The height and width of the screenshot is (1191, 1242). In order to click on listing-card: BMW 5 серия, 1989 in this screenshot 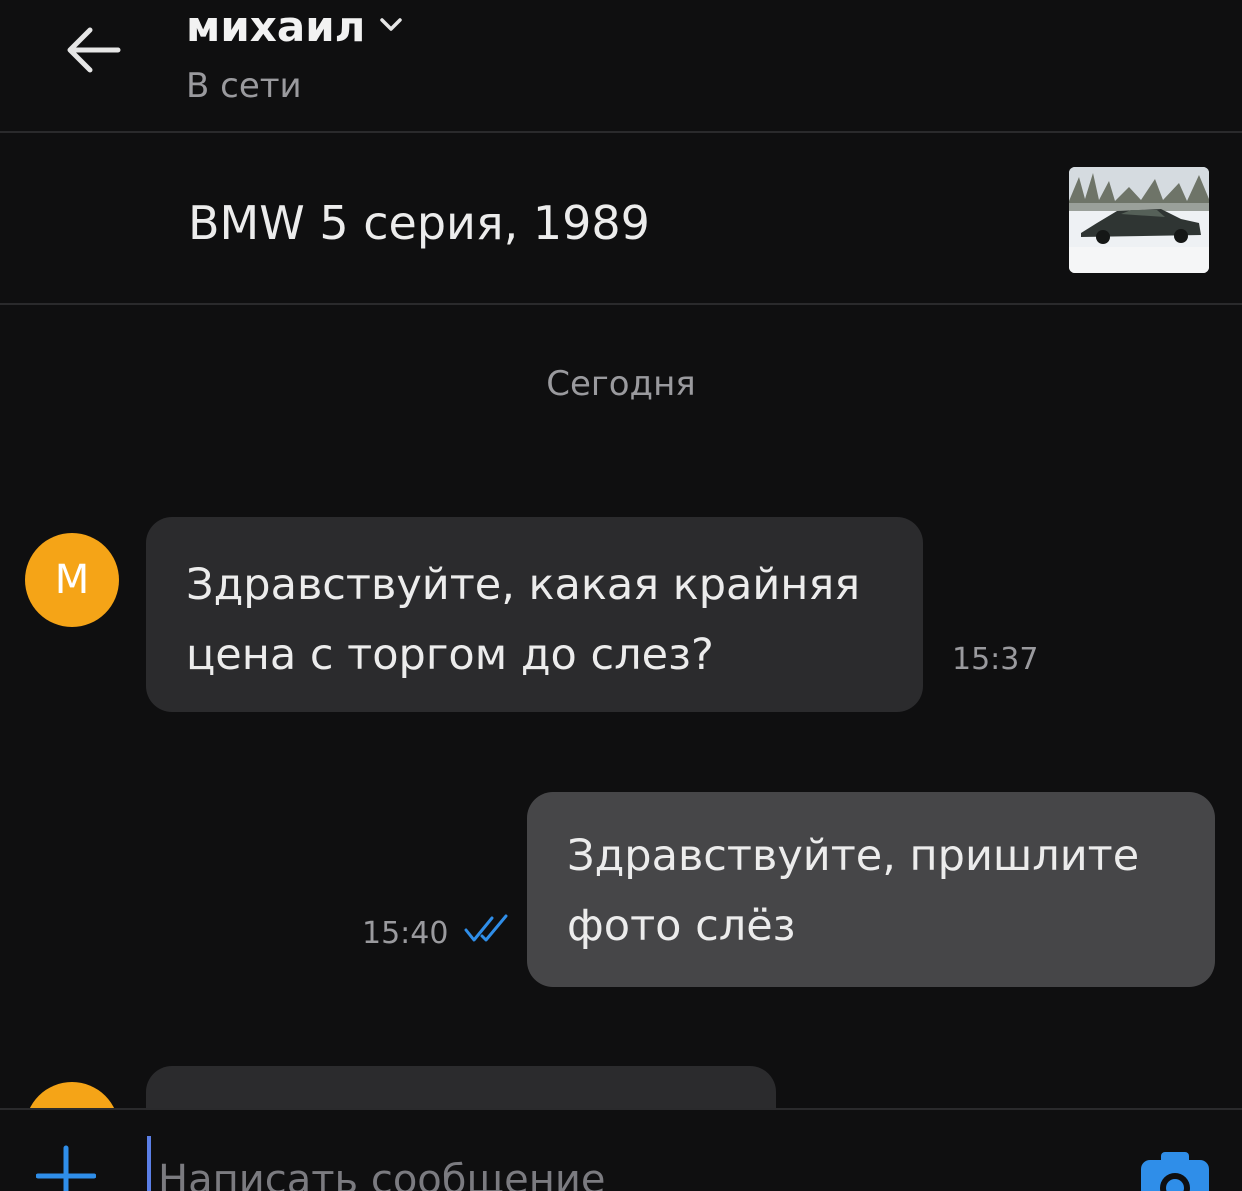, I will do `click(621, 220)`.